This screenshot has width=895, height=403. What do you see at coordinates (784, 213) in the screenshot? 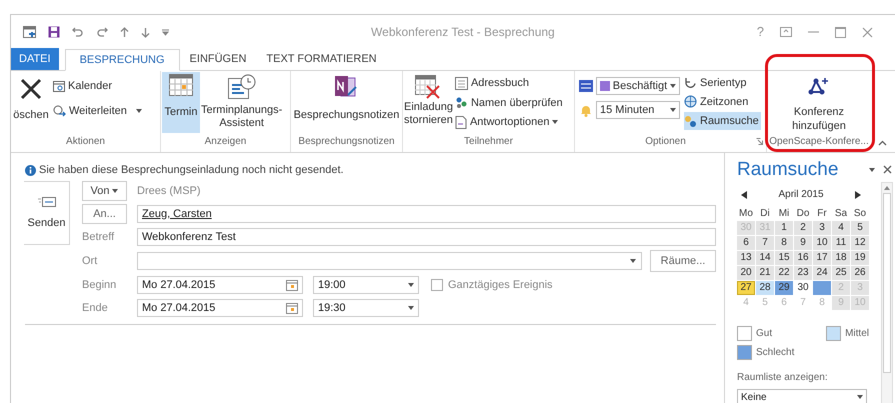
I see `weekday-label: Mi` at bounding box center [784, 213].